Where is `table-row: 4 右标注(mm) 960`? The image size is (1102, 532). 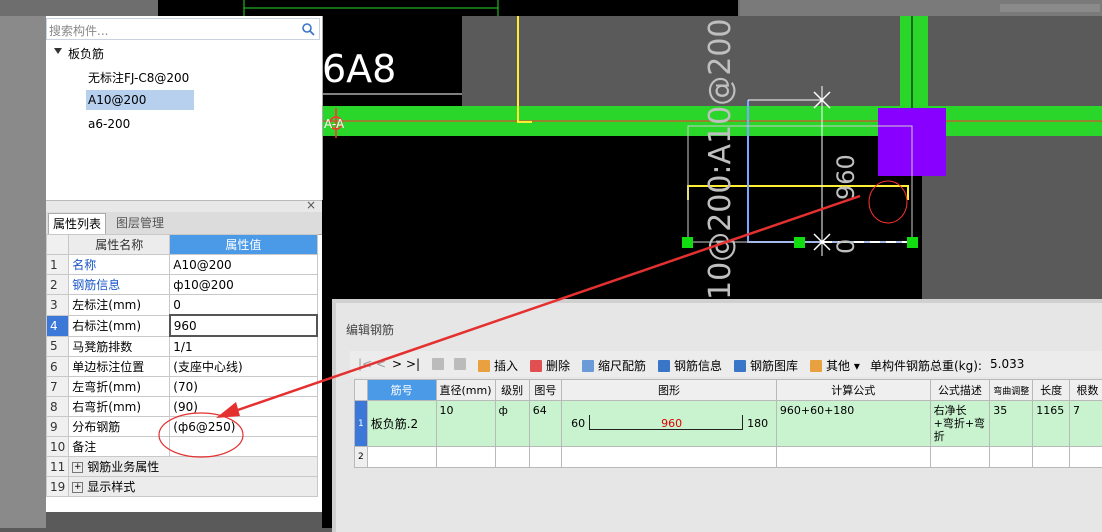
table-row: 4 右标注(mm) 960 is located at coordinates (182, 325).